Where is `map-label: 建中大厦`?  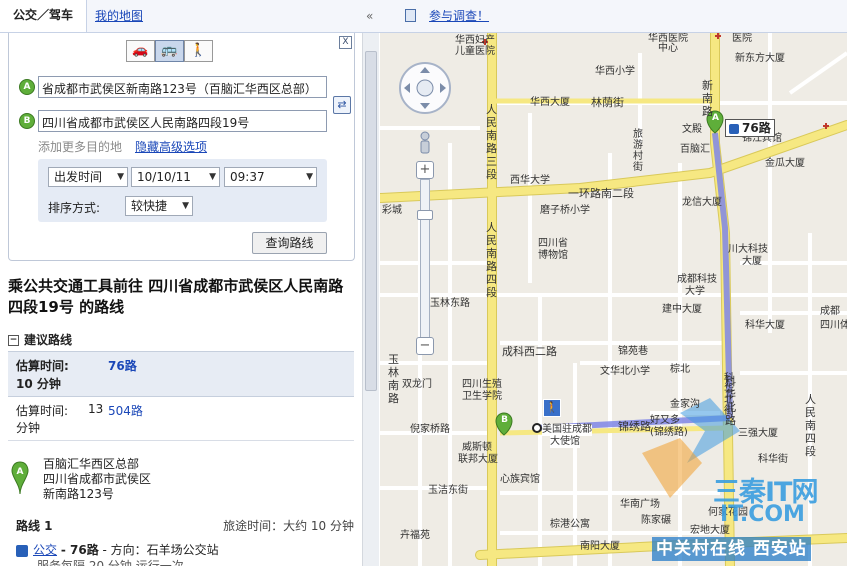 map-label: 建中大厦 is located at coordinates (682, 309).